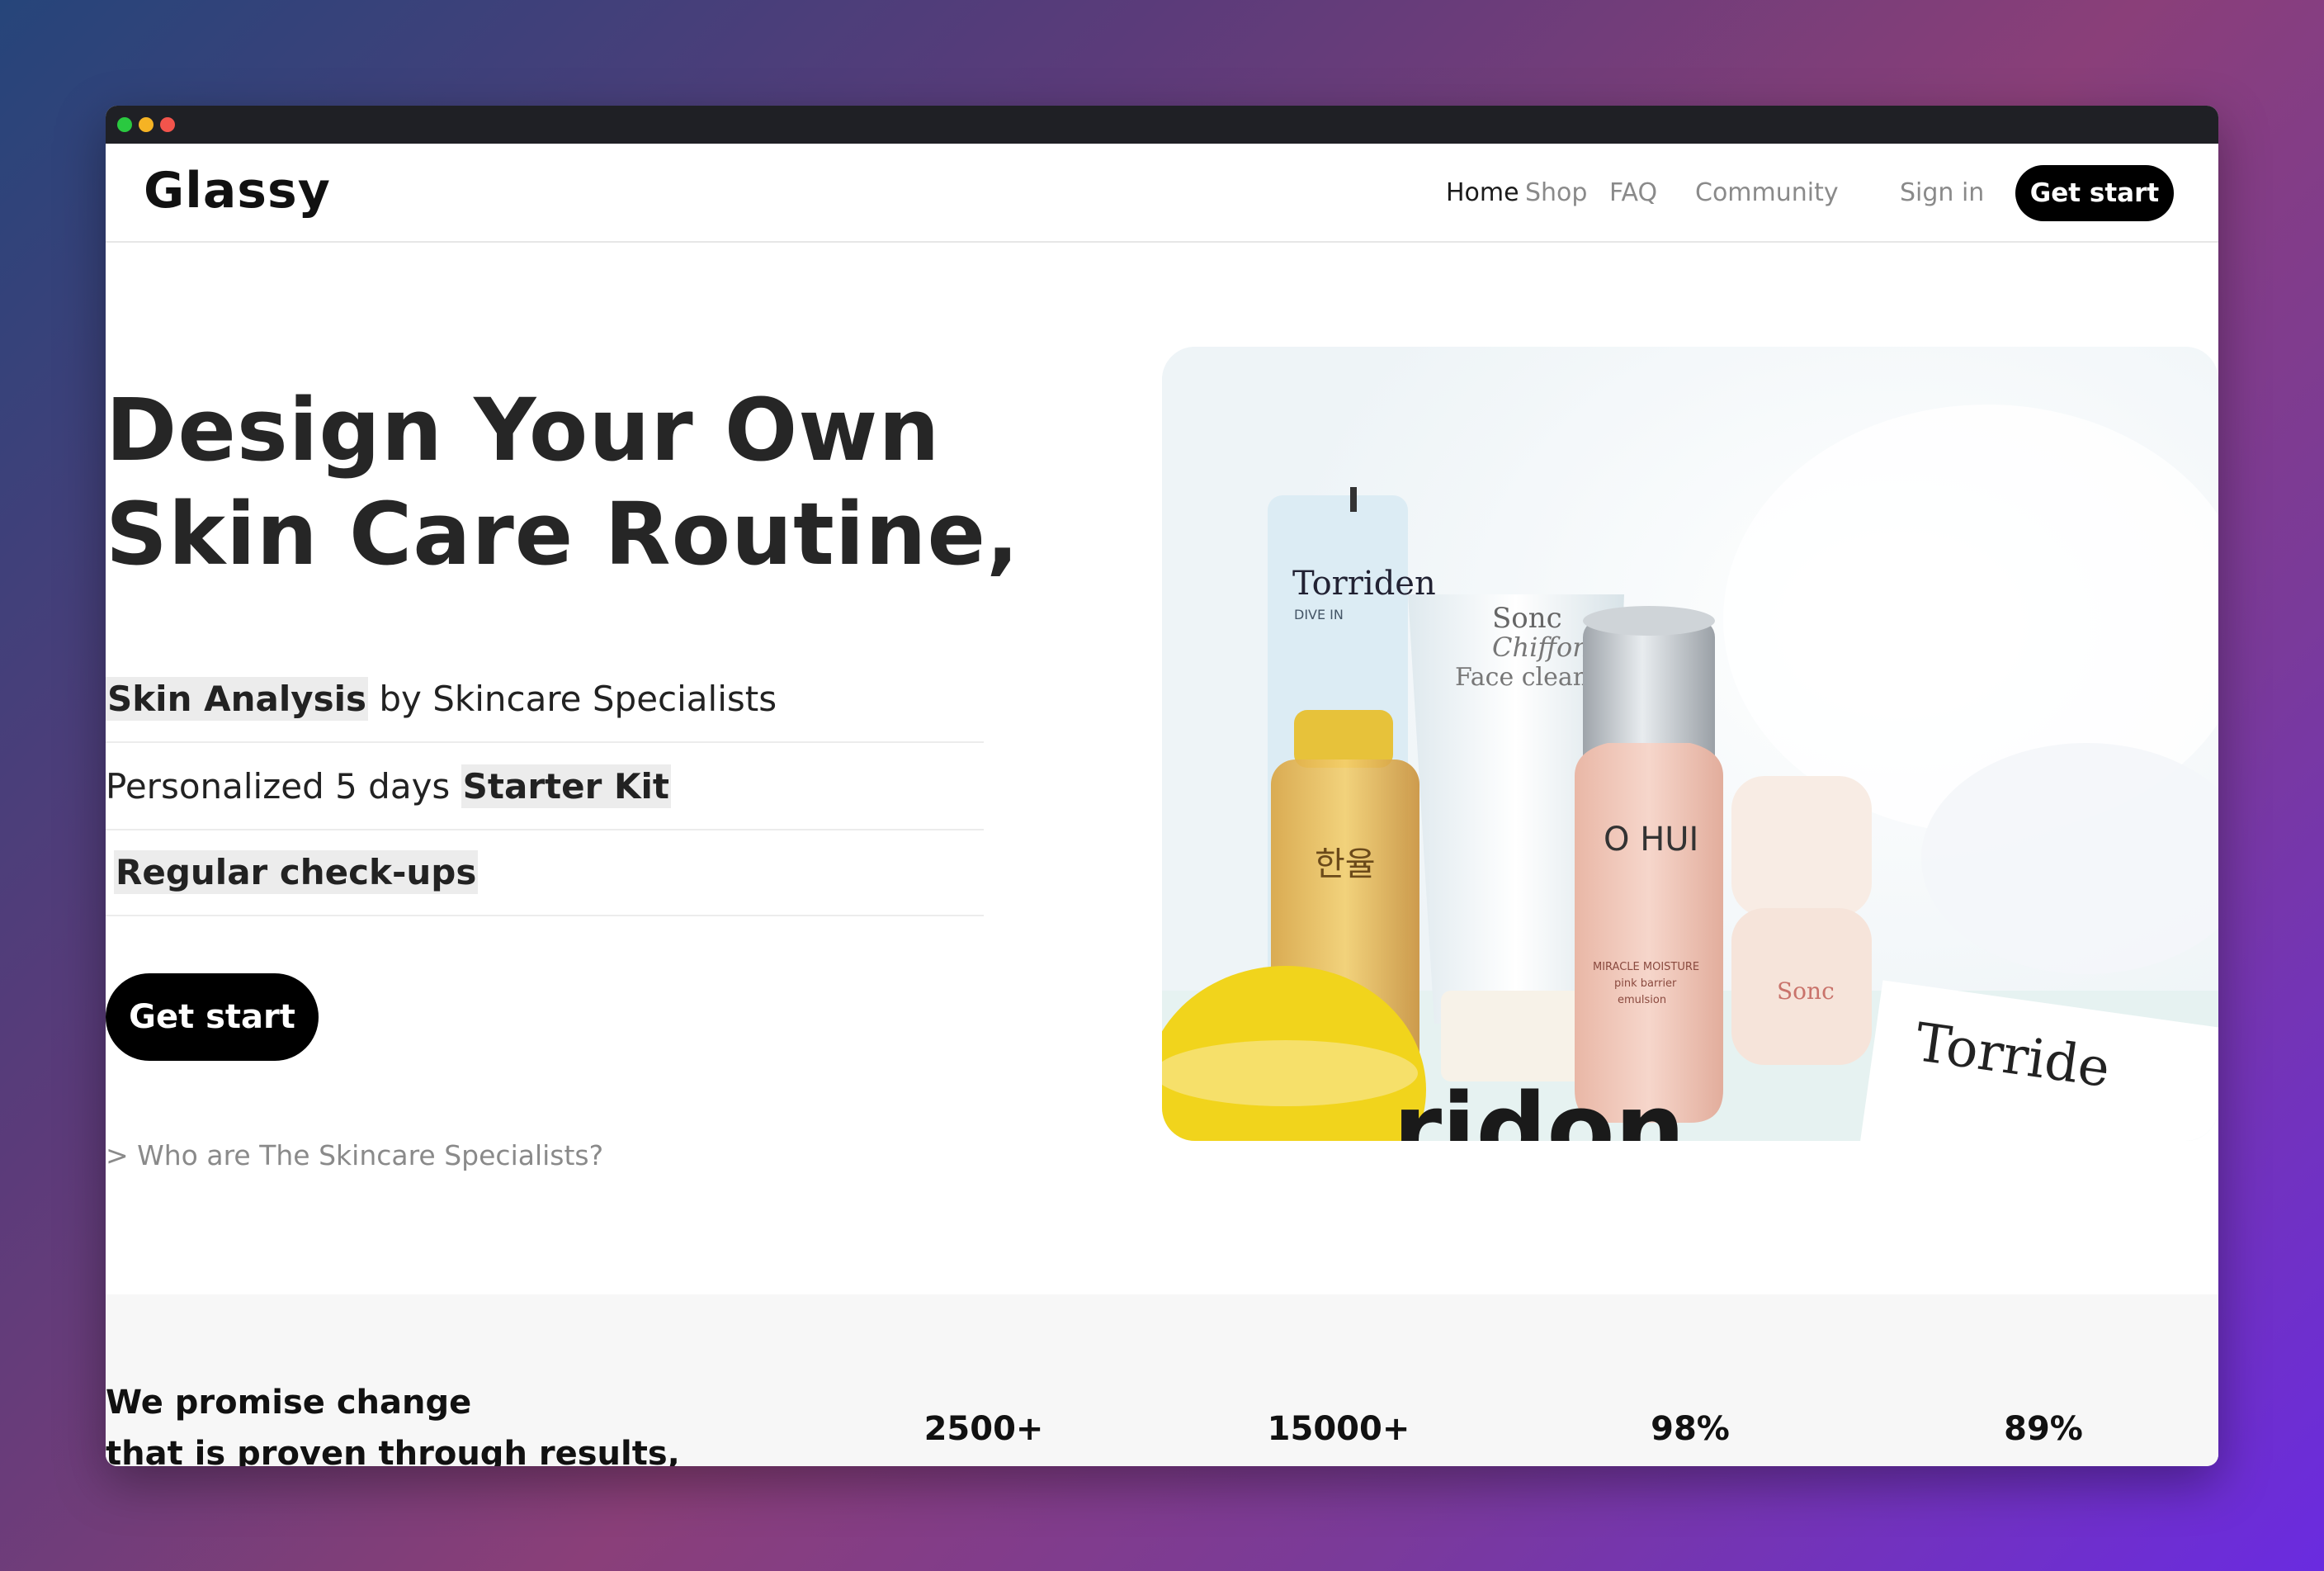 This screenshot has width=2324, height=1571. I want to click on nav-get-start-button: Get start, so click(2094, 193).